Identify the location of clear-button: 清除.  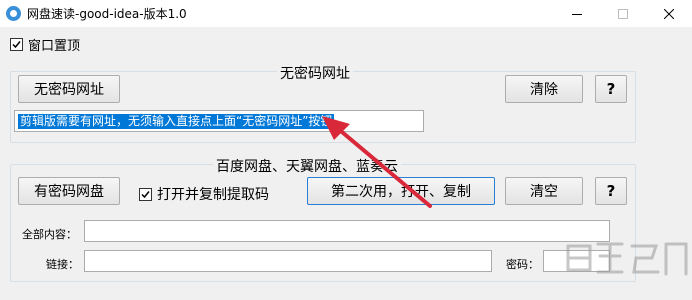
(544, 89).